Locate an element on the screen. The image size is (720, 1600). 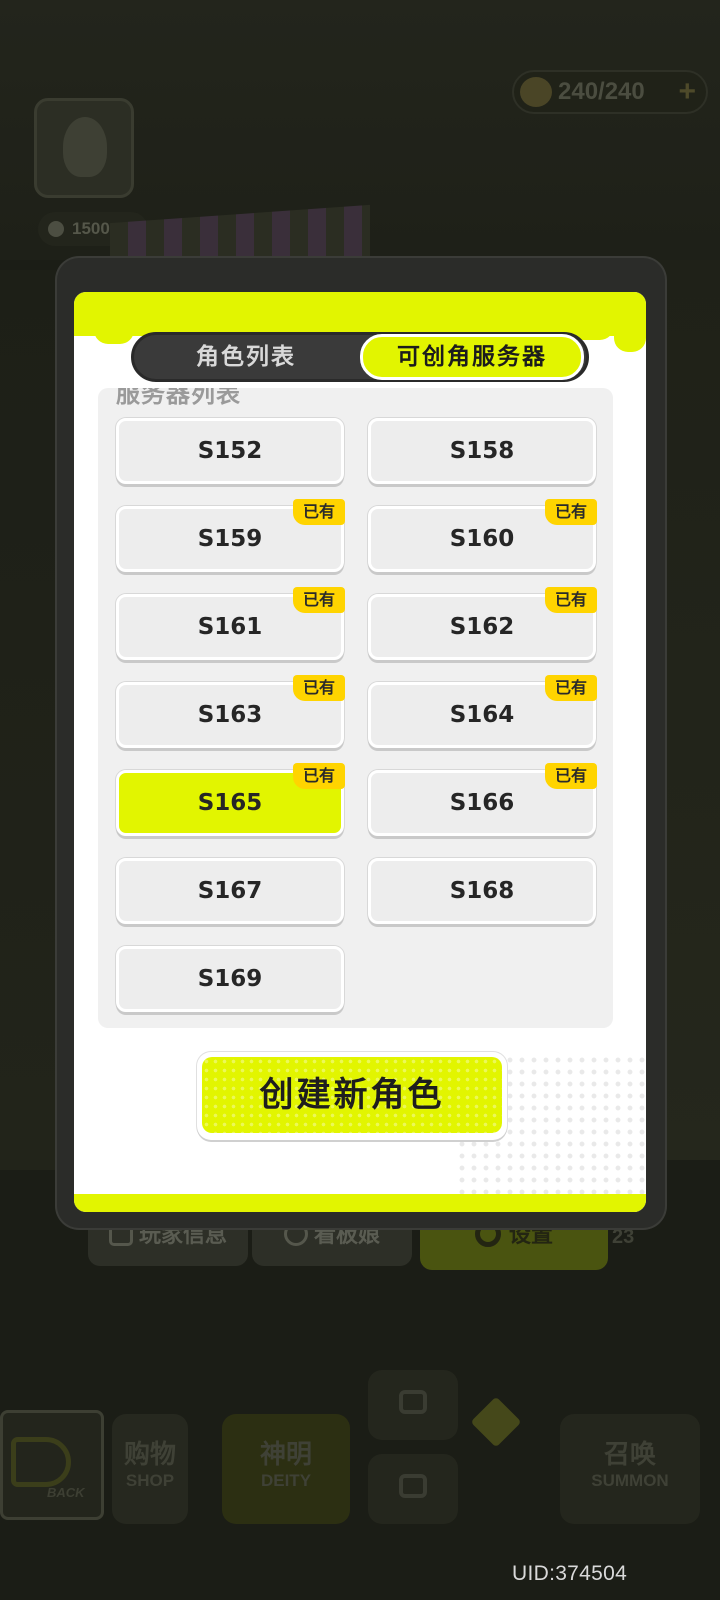
back-button: BACK is located at coordinates (52, 1465).